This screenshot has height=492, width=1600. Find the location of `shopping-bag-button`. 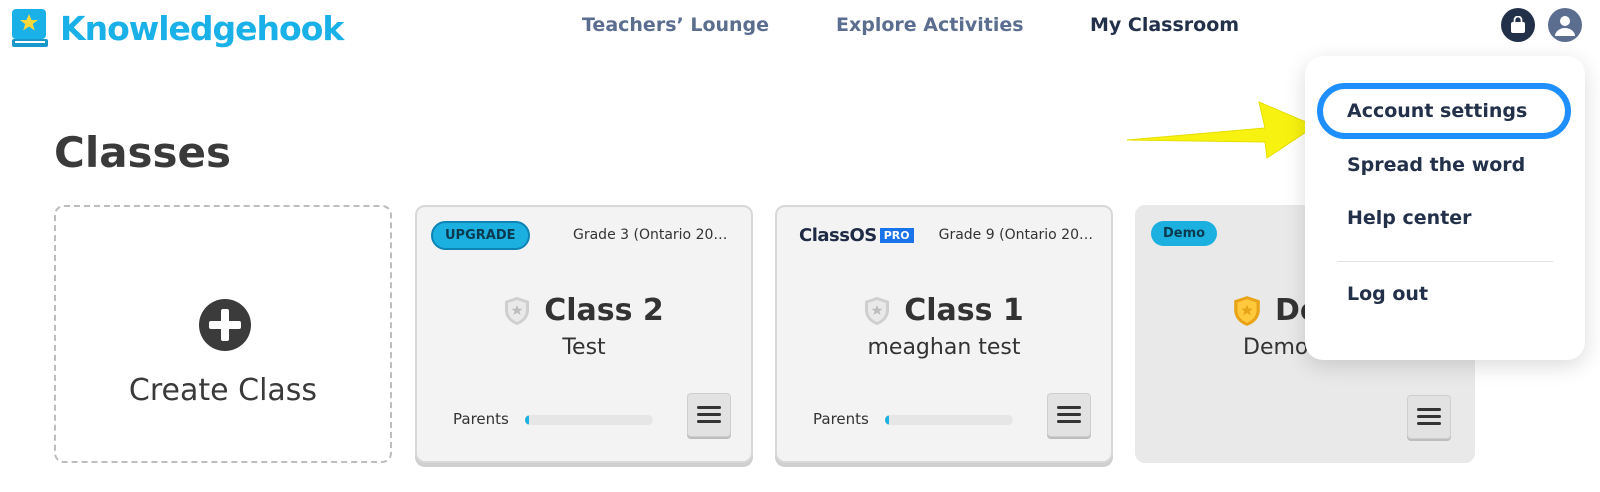

shopping-bag-button is located at coordinates (1518, 25).